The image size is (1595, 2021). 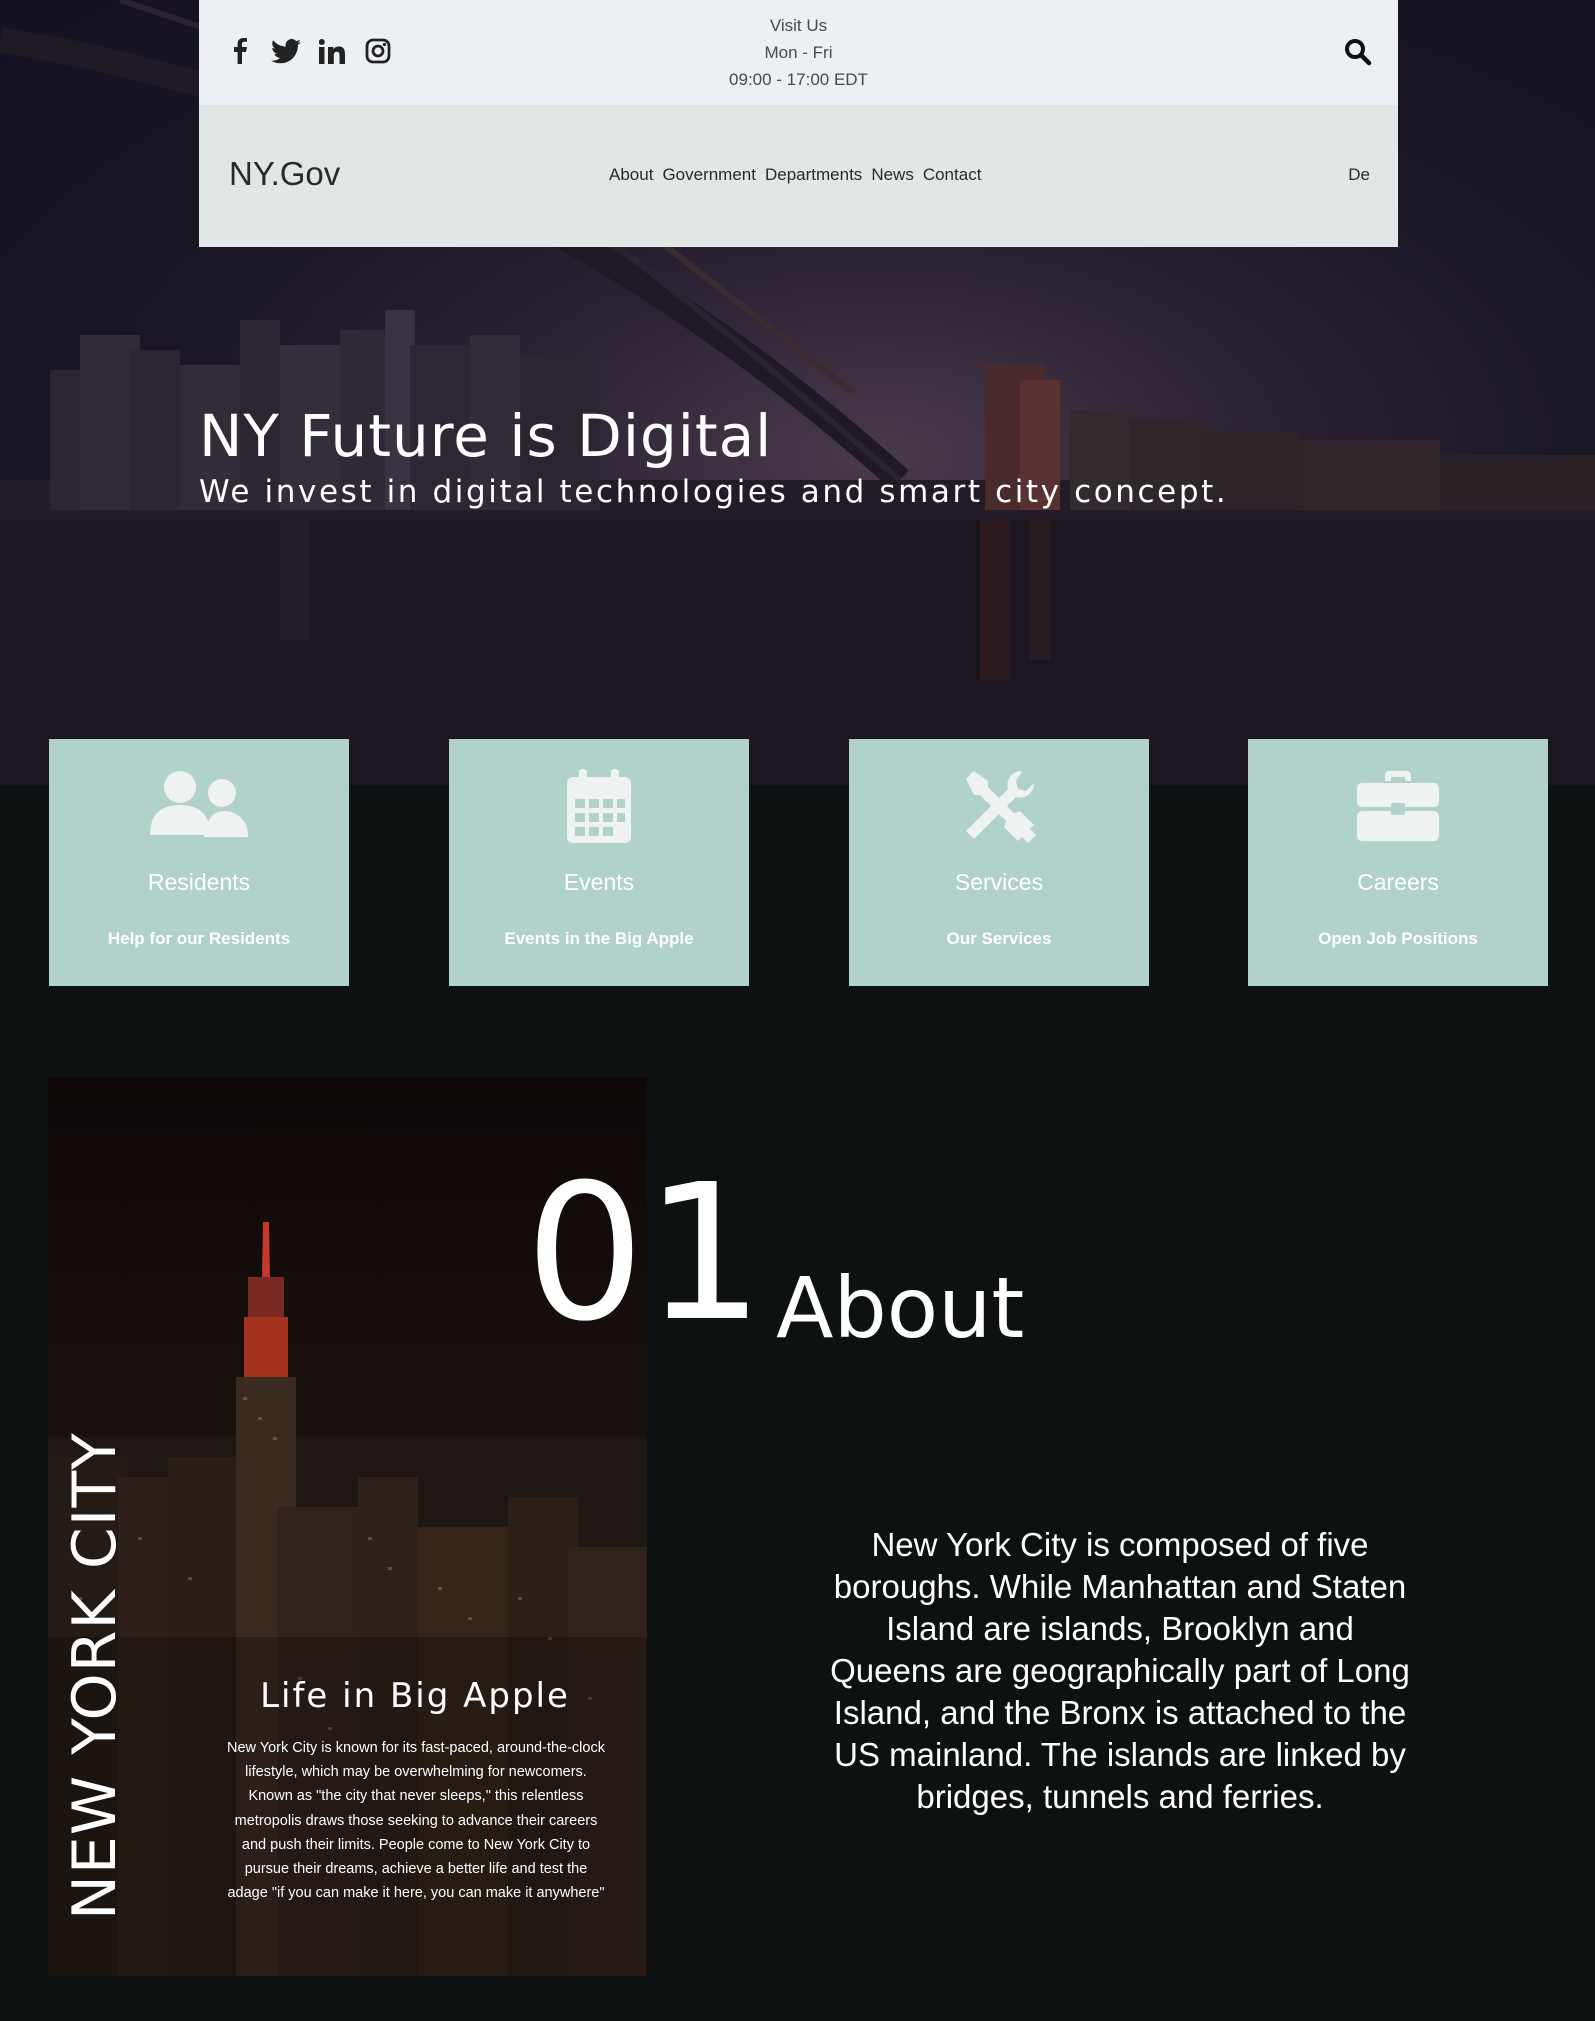 What do you see at coordinates (199, 809) in the screenshot?
I see `users-icon` at bounding box center [199, 809].